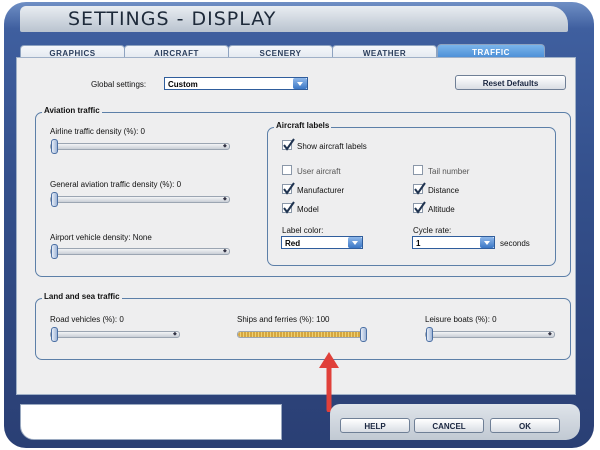 The height and width of the screenshot is (450, 600). Describe the element at coordinates (490, 334) in the screenshot. I see `leisure-boats-slider: ◆` at that location.